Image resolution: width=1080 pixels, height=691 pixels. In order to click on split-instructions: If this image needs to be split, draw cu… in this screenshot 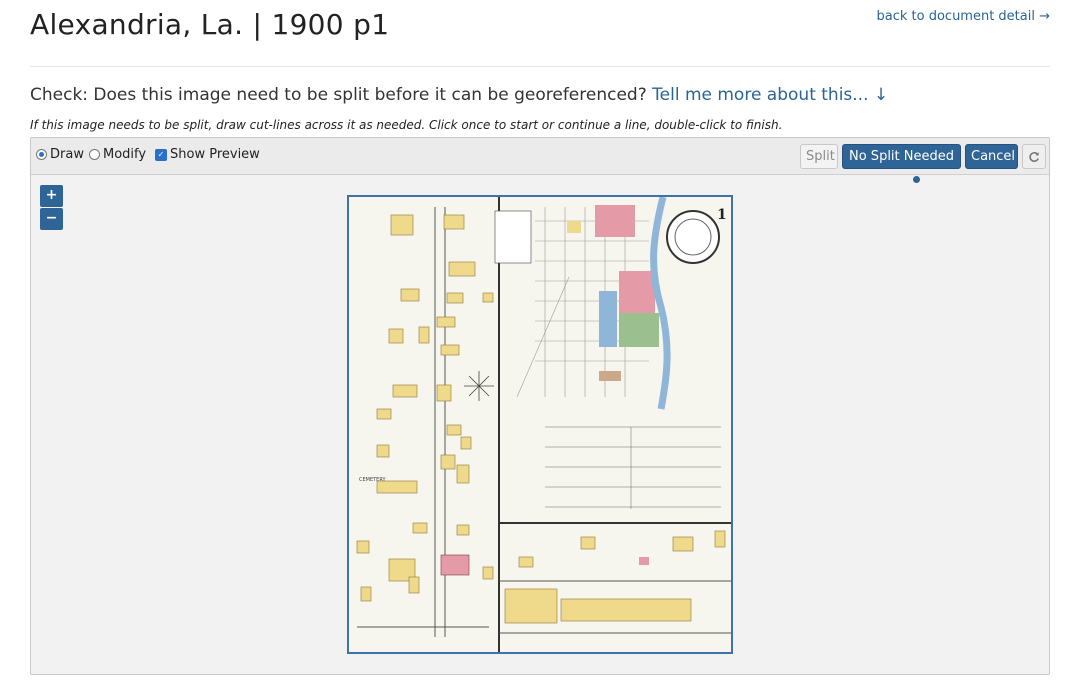, I will do `click(406, 125)`.